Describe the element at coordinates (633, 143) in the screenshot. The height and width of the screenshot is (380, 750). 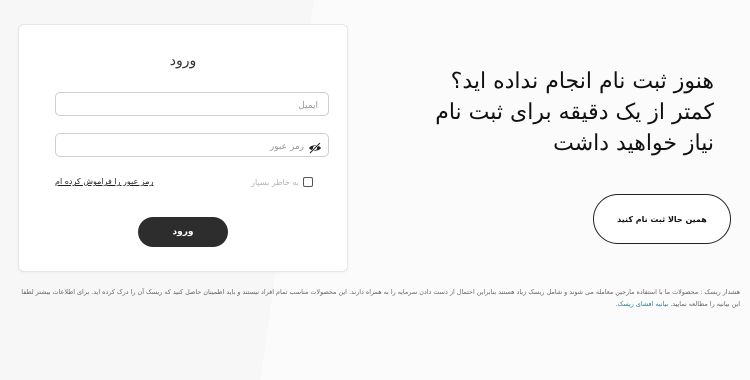
I see `promo-line-3: نیاز خواهید داشت` at that location.